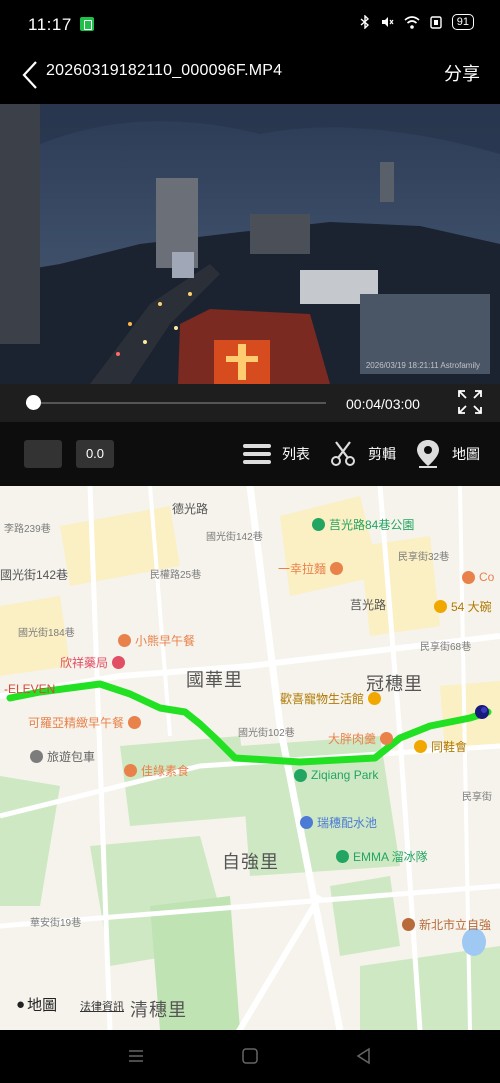  I want to click on video-timestamp-overlay: 2026/03/19 18:21:11 Astrofamily, so click(422, 365).